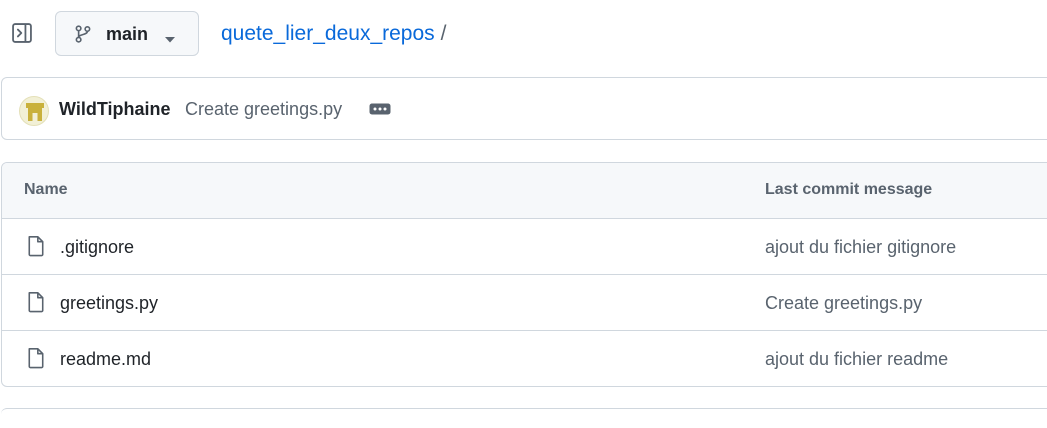 The width and height of the screenshot is (1047, 428). I want to click on column-header-last-commit: Last commit message, so click(849, 189).